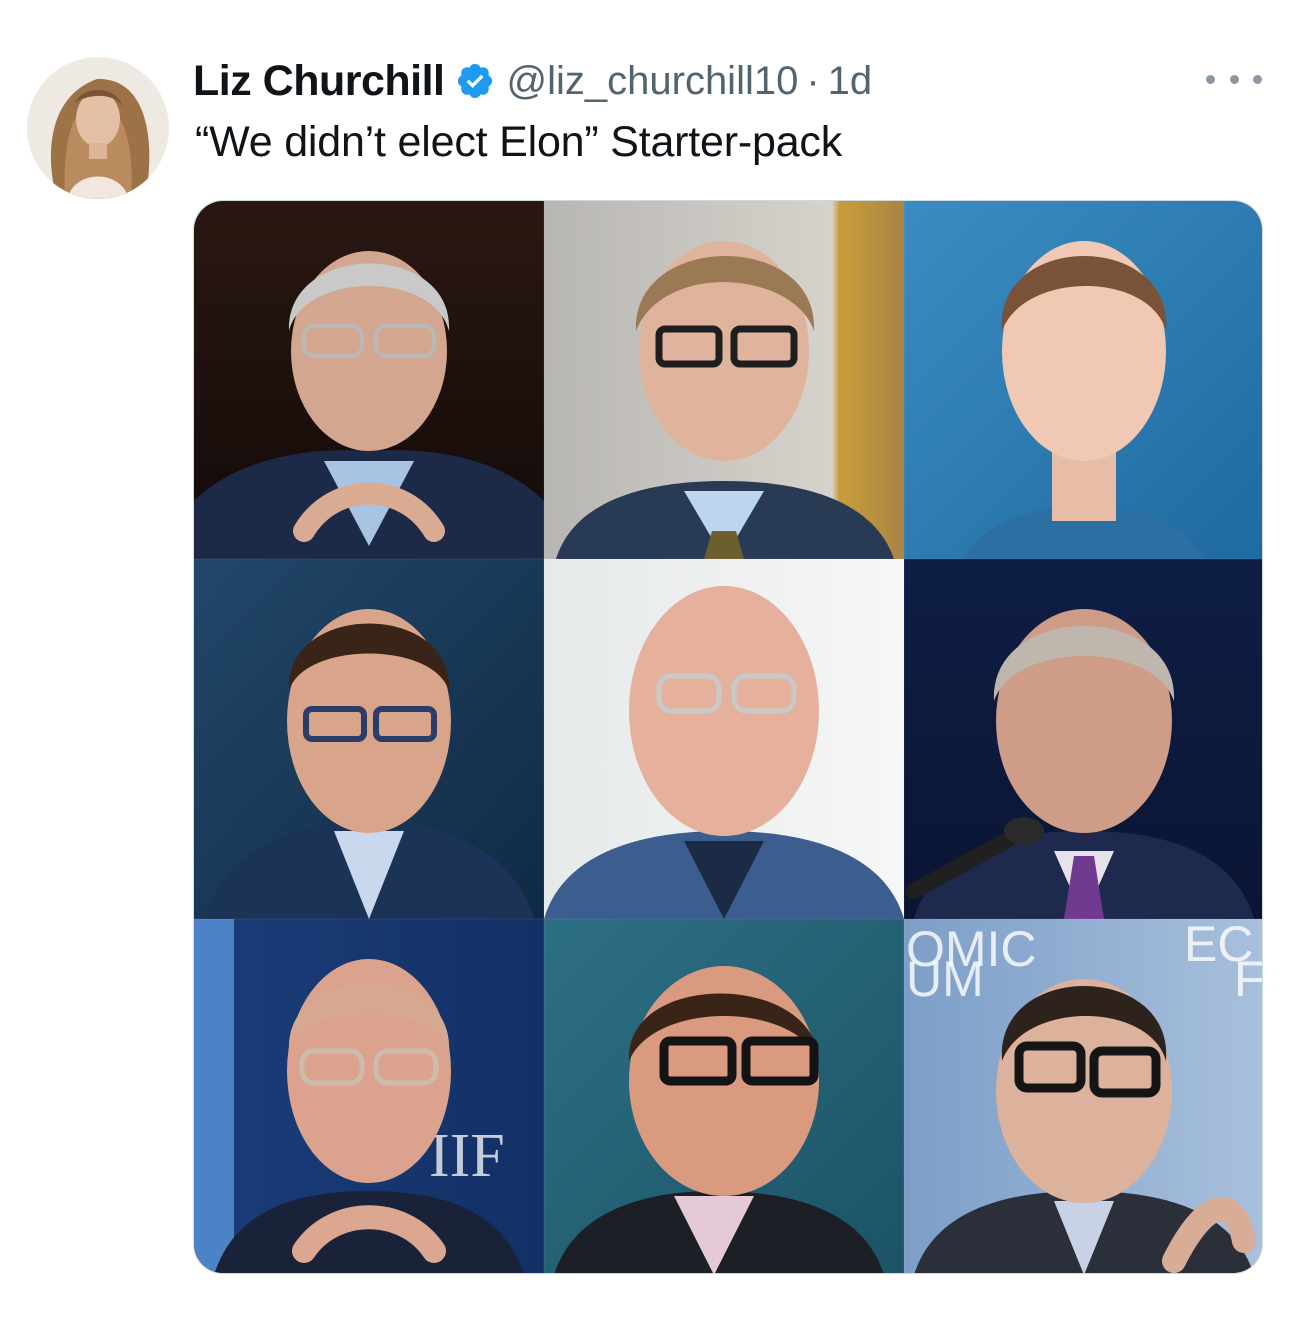  What do you see at coordinates (850, 81) in the screenshot?
I see `tweet-timestamp: 1d` at bounding box center [850, 81].